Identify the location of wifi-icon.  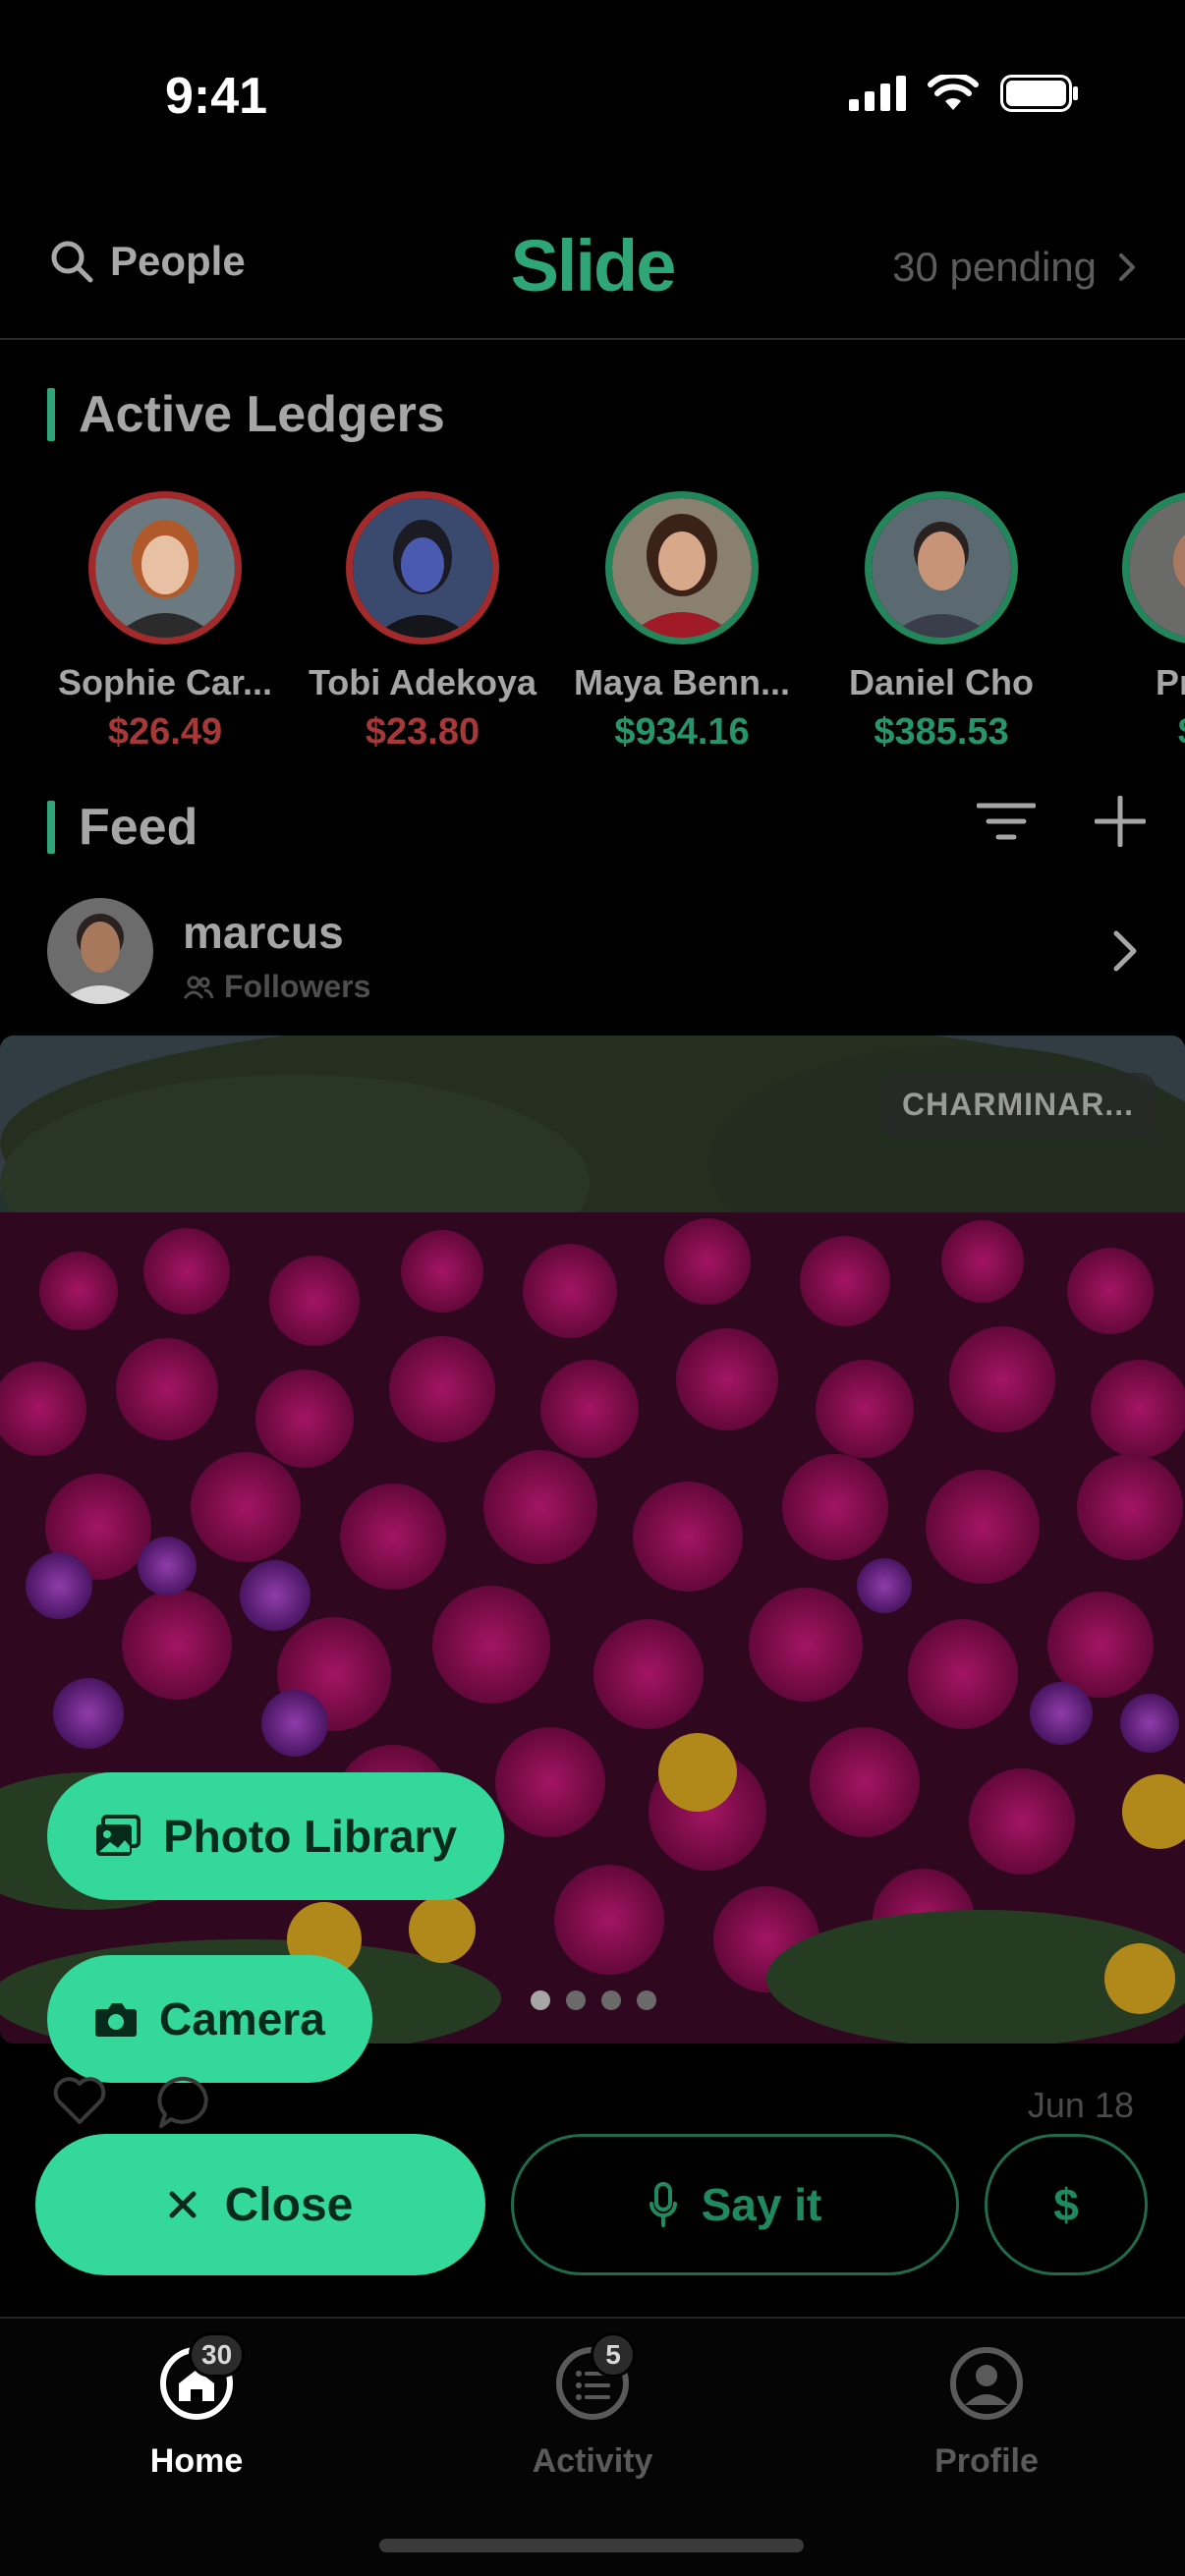
(954, 92).